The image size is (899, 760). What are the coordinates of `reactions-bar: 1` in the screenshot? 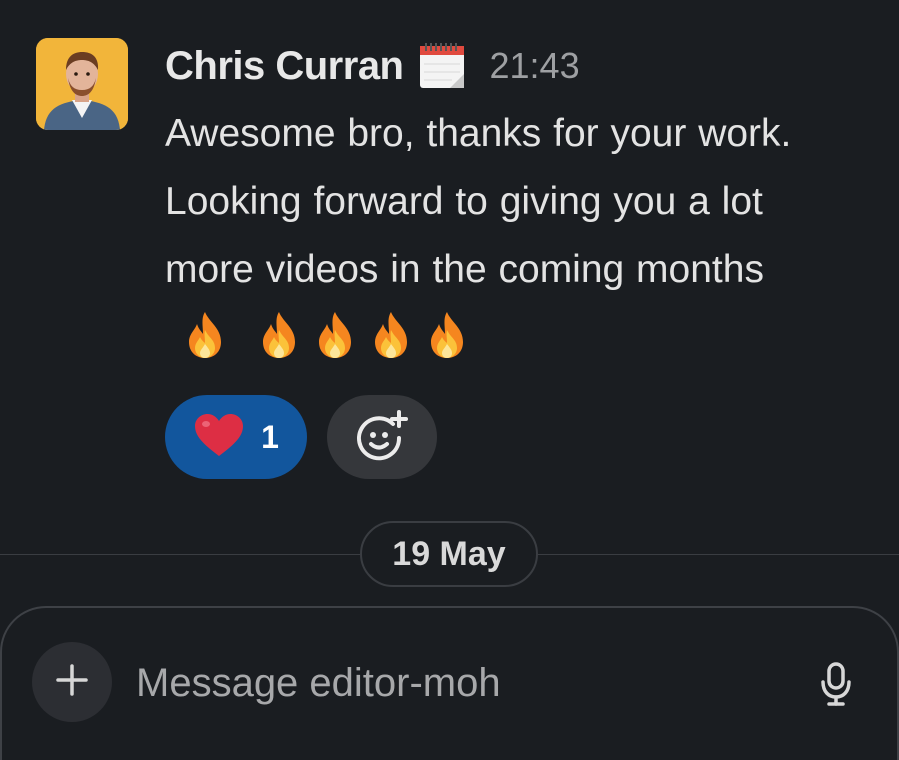 It's located at (301, 437).